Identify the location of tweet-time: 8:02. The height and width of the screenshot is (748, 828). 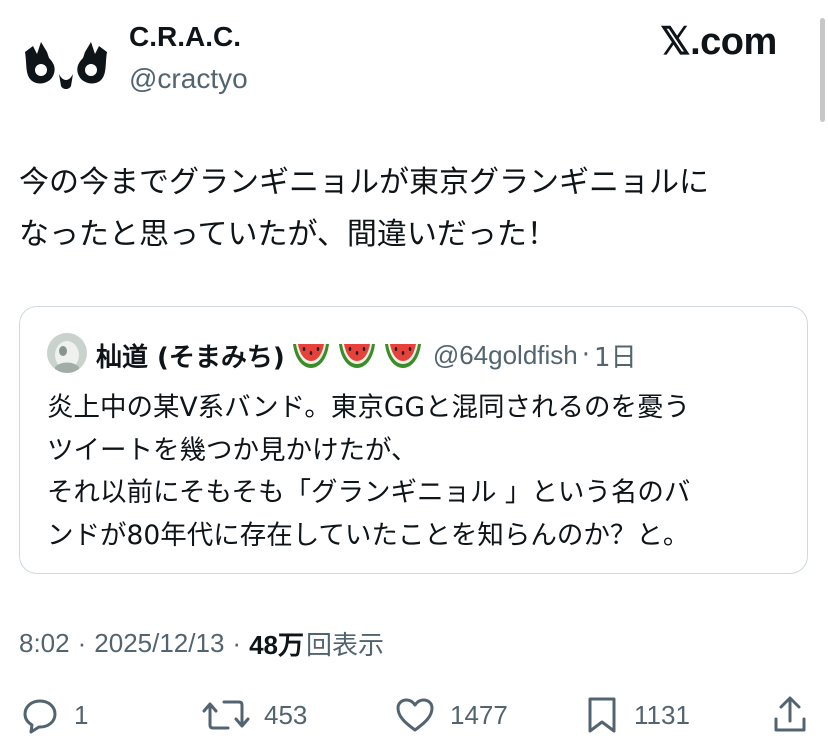
(44, 643).